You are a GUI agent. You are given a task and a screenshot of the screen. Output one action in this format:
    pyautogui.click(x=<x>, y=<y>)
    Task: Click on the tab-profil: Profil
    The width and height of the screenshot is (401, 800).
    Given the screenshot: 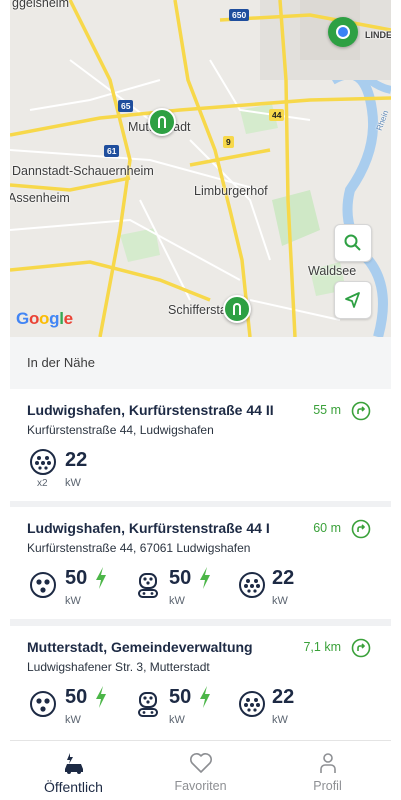 What is the action you would take?
    pyautogui.click(x=327, y=770)
    